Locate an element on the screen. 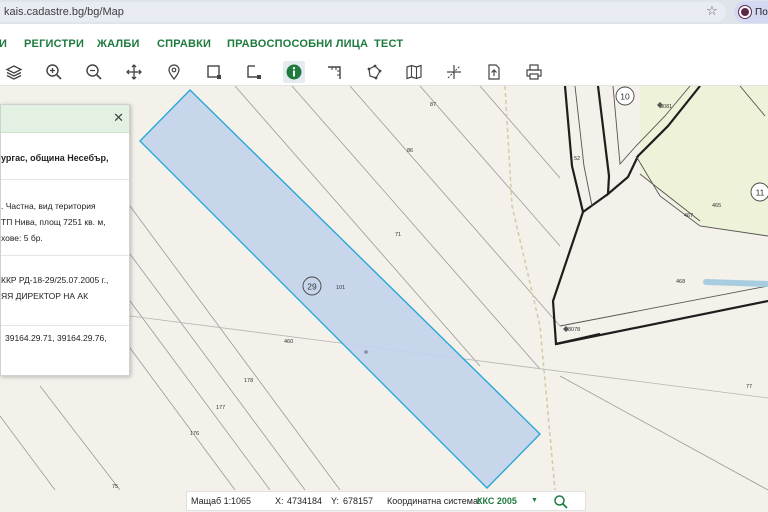 This screenshot has height=512, width=768. search-icon is located at coordinates (561, 502).